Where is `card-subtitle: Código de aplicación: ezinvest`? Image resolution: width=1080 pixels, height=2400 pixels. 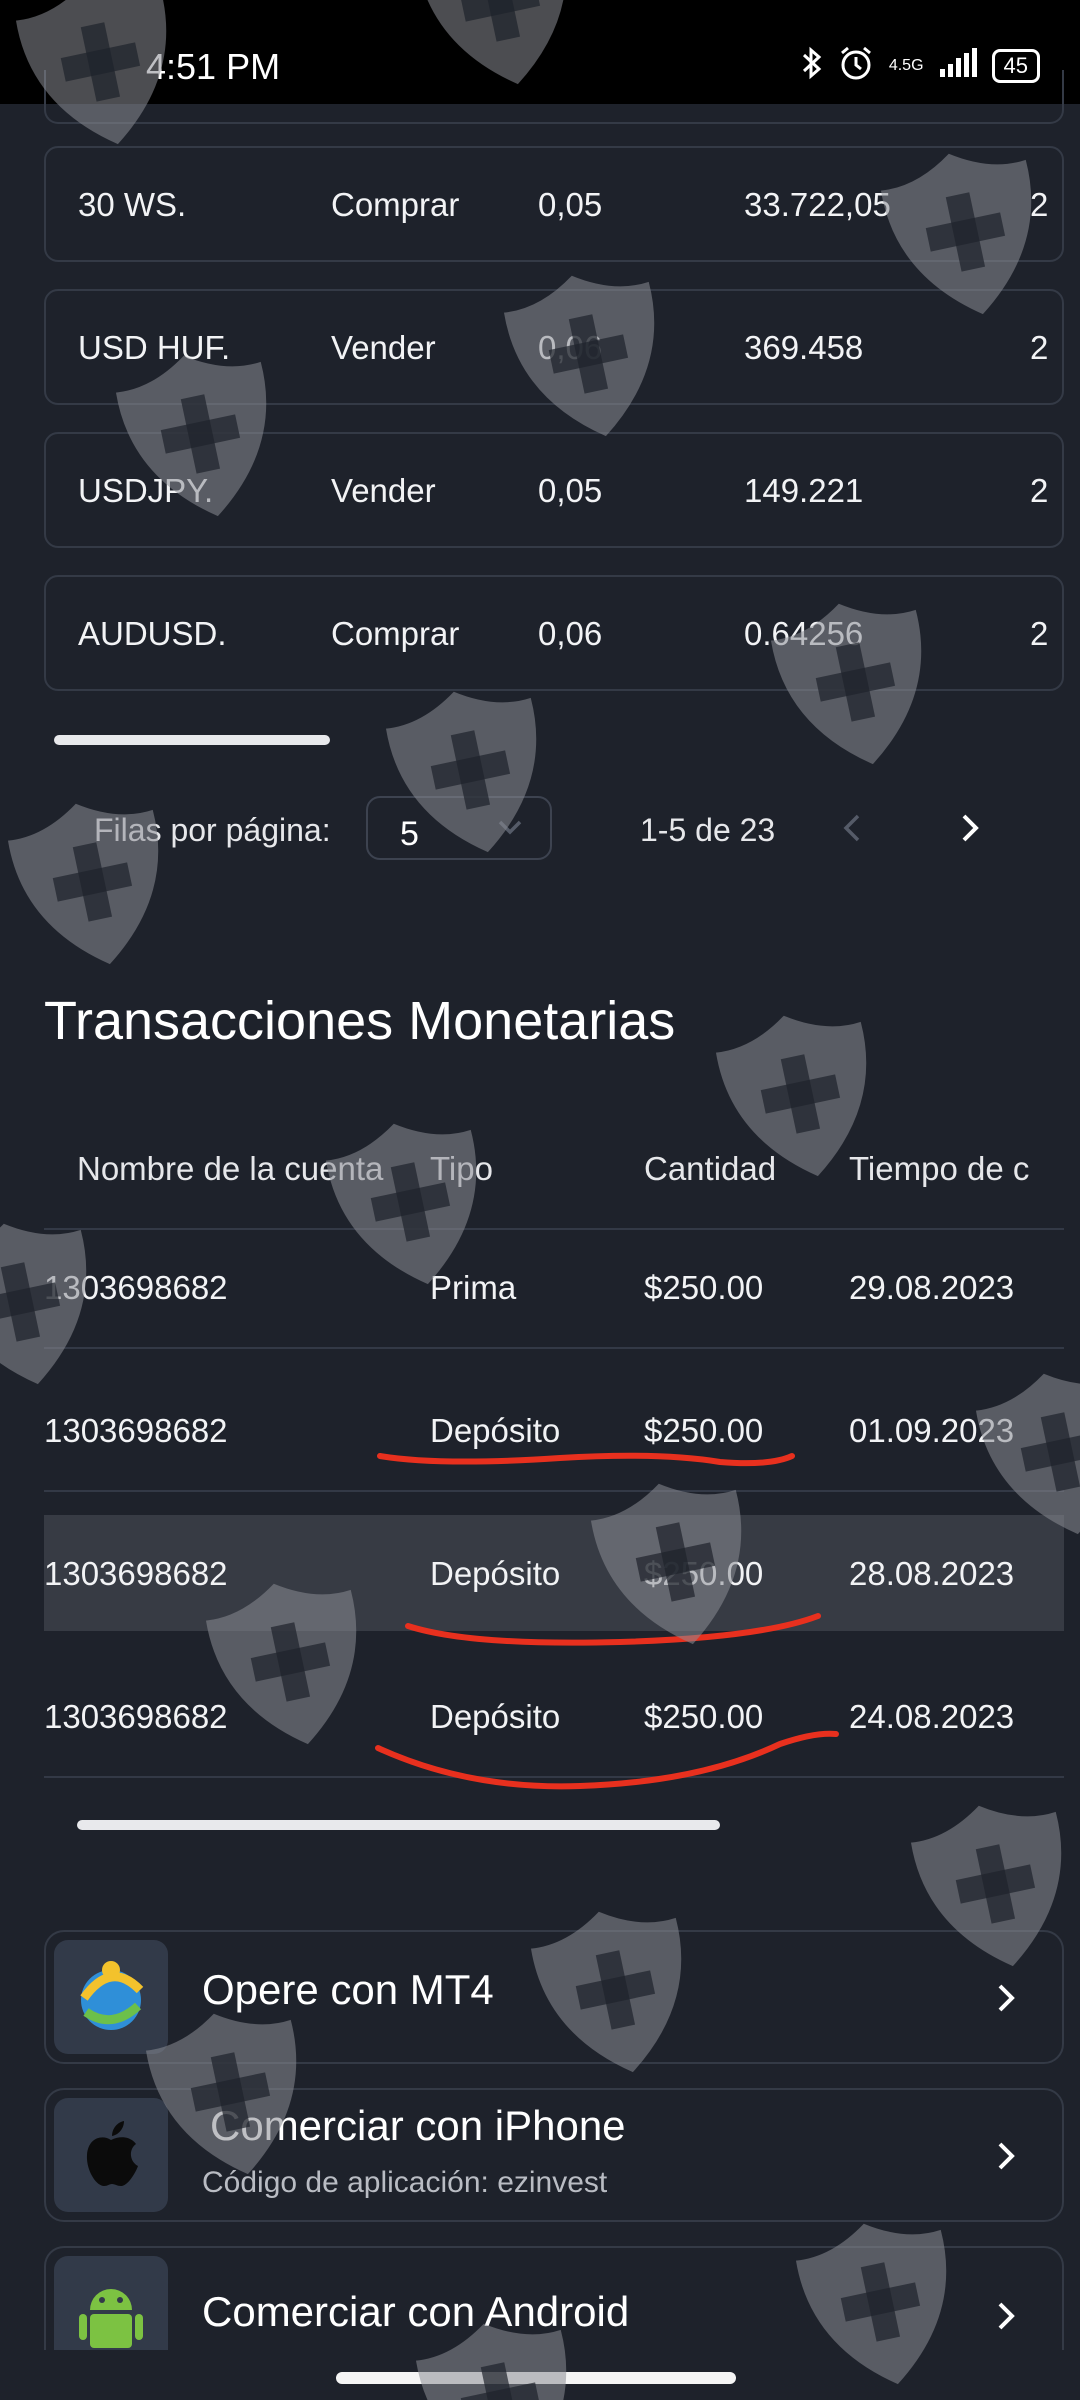 card-subtitle: Código de aplicación: ezinvest is located at coordinates (405, 2182).